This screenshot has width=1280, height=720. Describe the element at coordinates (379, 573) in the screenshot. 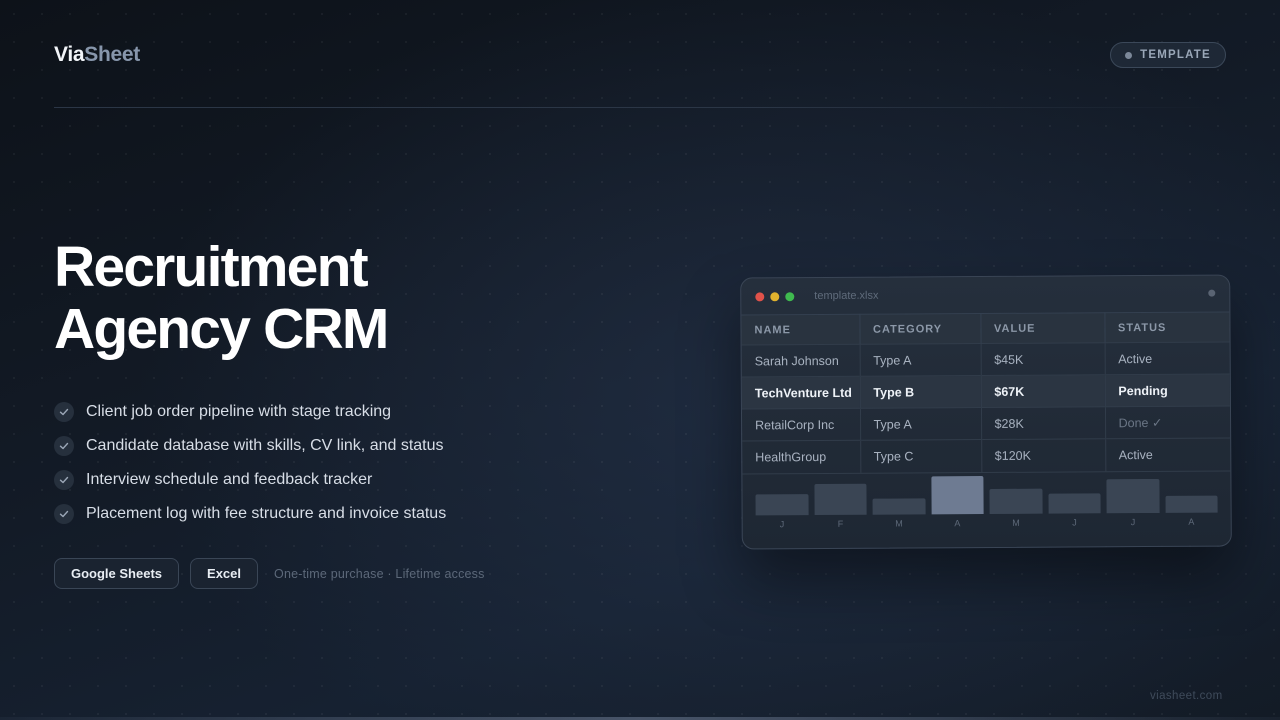

I see `purchase-note: One-time purchase · Lifetime access` at that location.